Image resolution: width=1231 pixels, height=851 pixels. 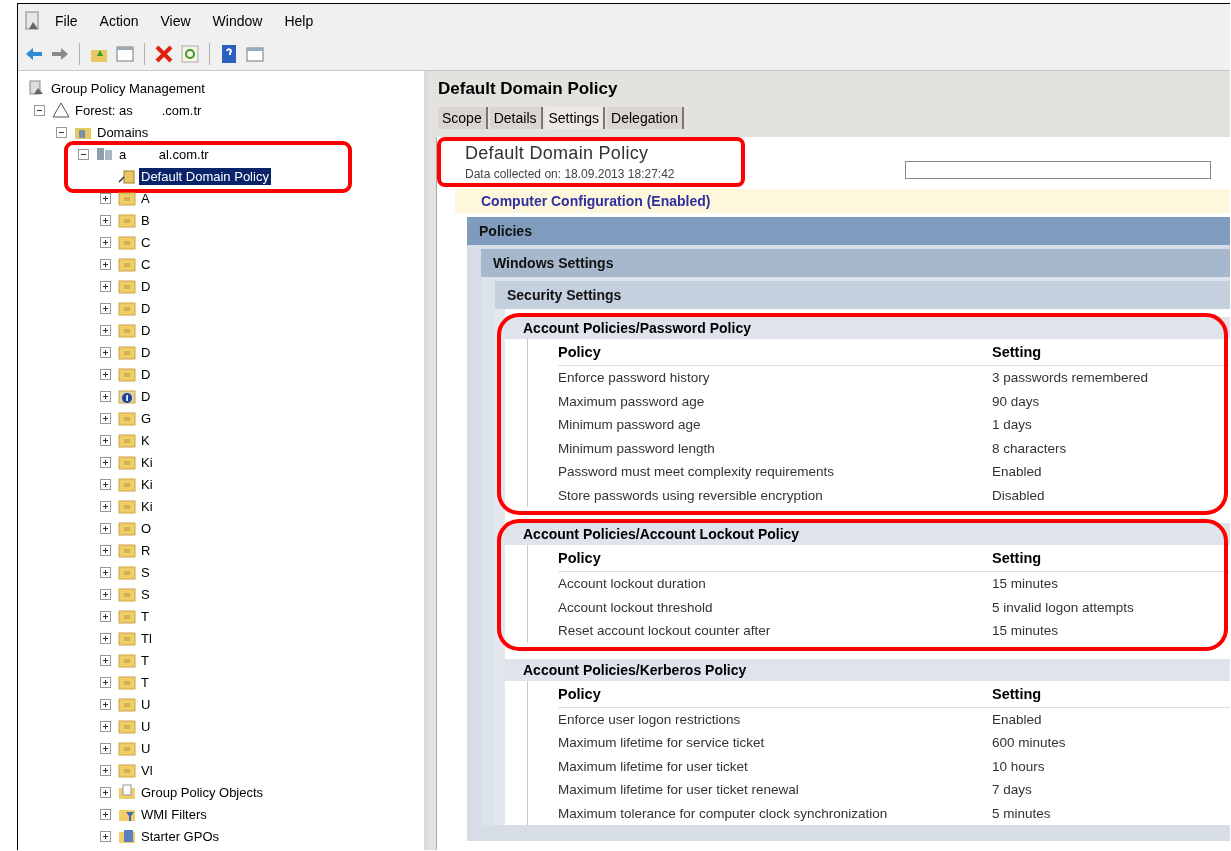 I want to click on menu-item: Help, so click(x=299, y=21).